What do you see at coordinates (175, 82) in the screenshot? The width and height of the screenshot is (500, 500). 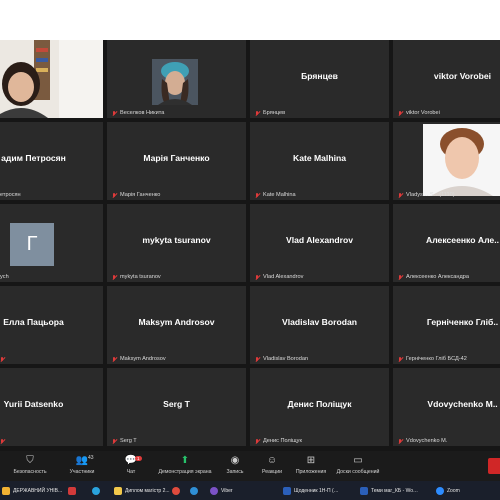 I see `participant-video` at bounding box center [175, 82].